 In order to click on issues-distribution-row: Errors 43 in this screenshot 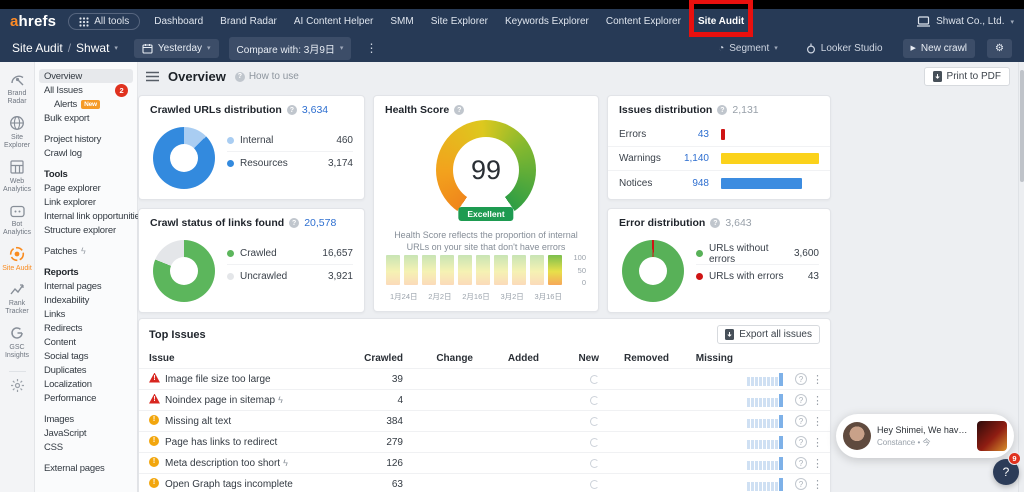, I will do `click(719, 135)`.